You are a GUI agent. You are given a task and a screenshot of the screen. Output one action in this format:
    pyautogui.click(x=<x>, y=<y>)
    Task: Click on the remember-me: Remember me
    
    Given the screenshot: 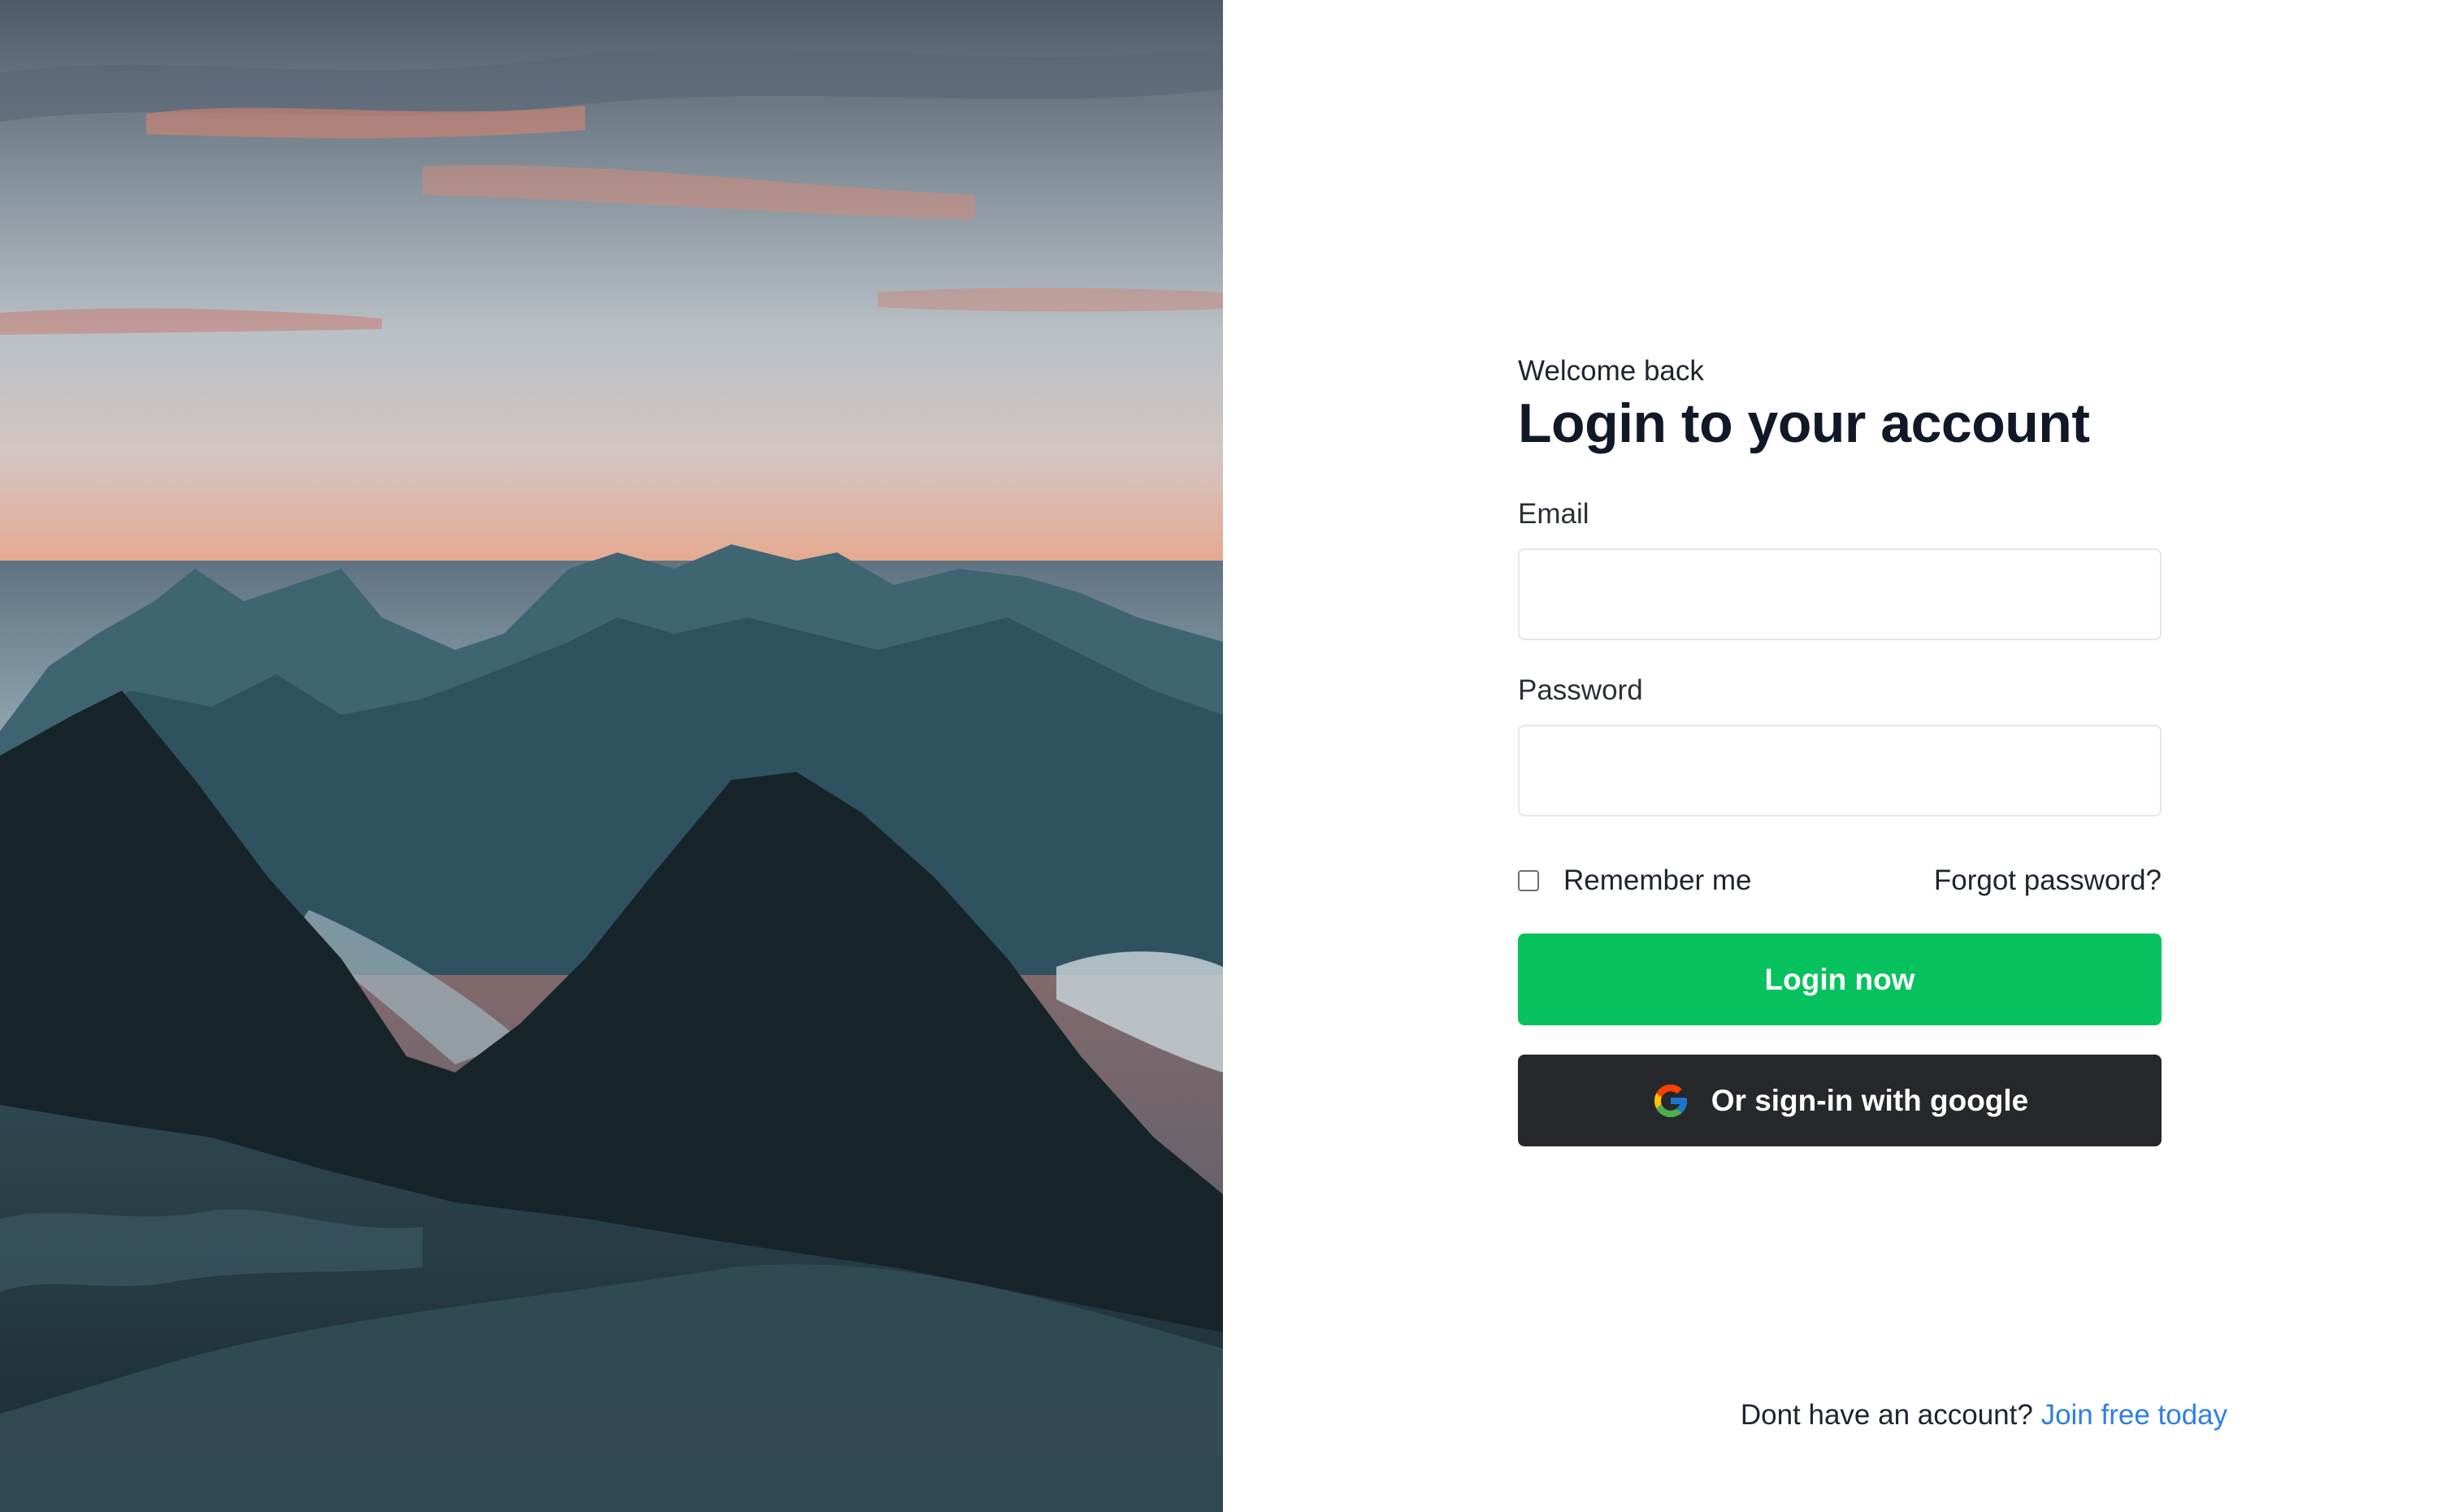 What is the action you would take?
    pyautogui.click(x=1635, y=880)
    